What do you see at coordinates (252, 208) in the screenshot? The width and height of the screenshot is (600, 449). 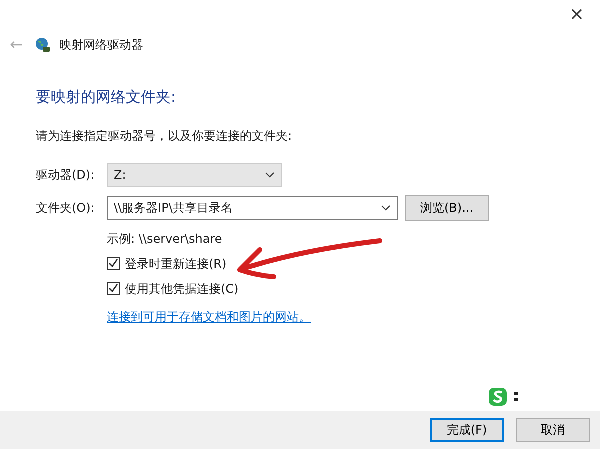 I see `folder-combobox: \\服务器IP\共享目录名` at bounding box center [252, 208].